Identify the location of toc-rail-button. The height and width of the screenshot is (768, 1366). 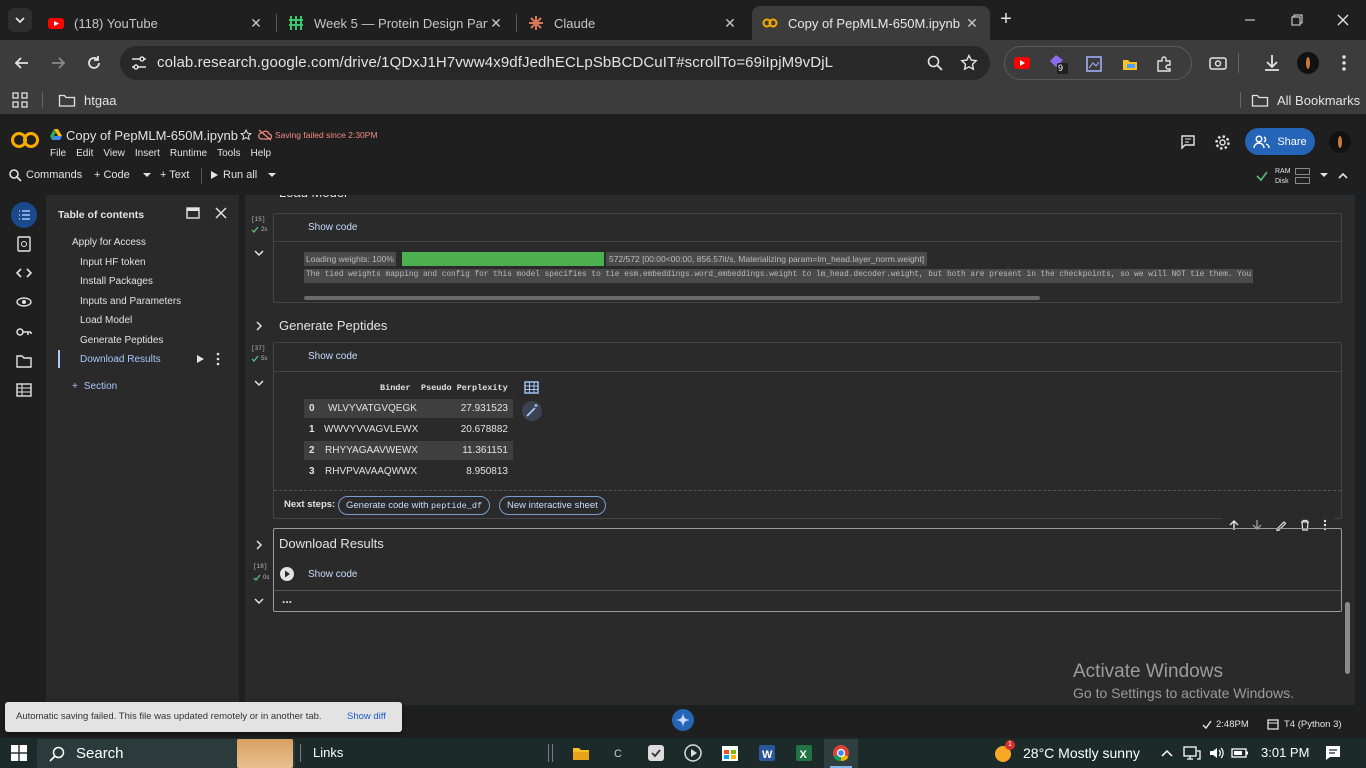
(24, 215).